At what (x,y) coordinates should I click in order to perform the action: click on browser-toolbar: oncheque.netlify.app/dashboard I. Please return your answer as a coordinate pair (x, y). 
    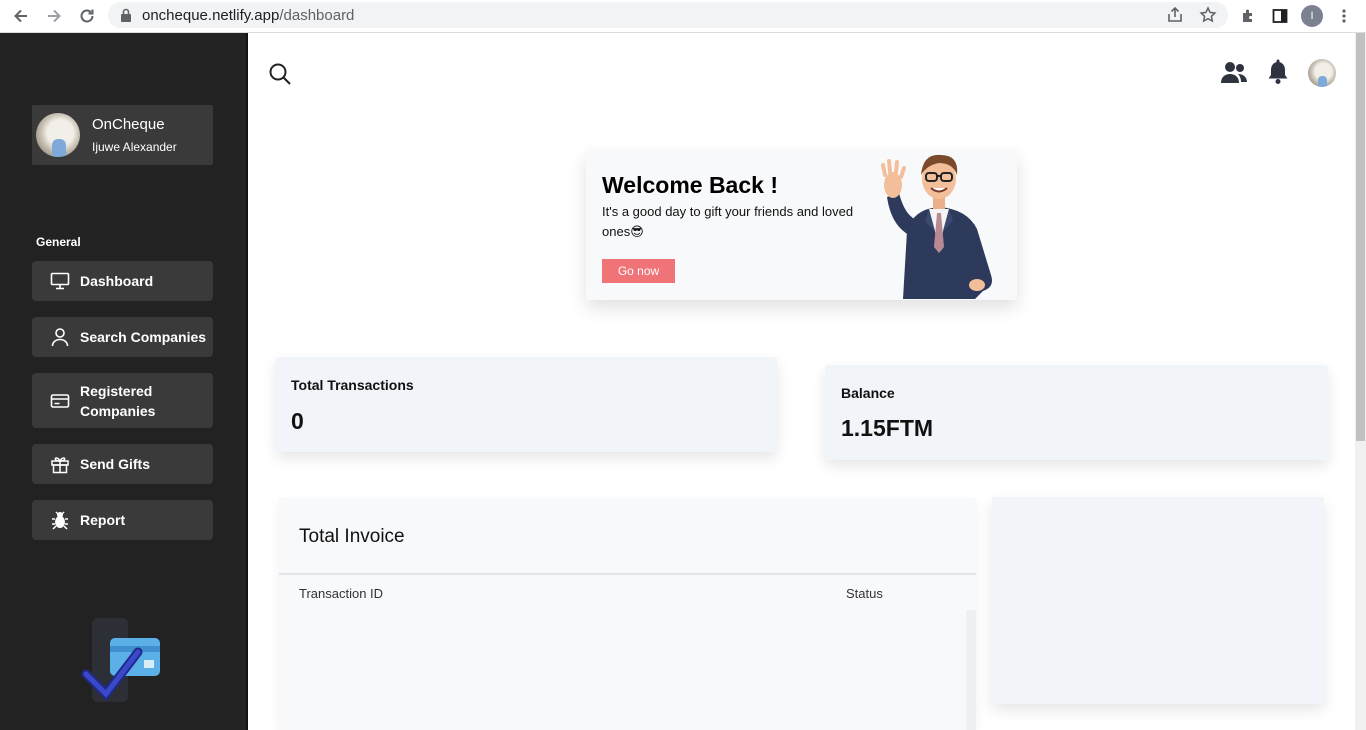
    Looking at the image, I should click on (683, 16).